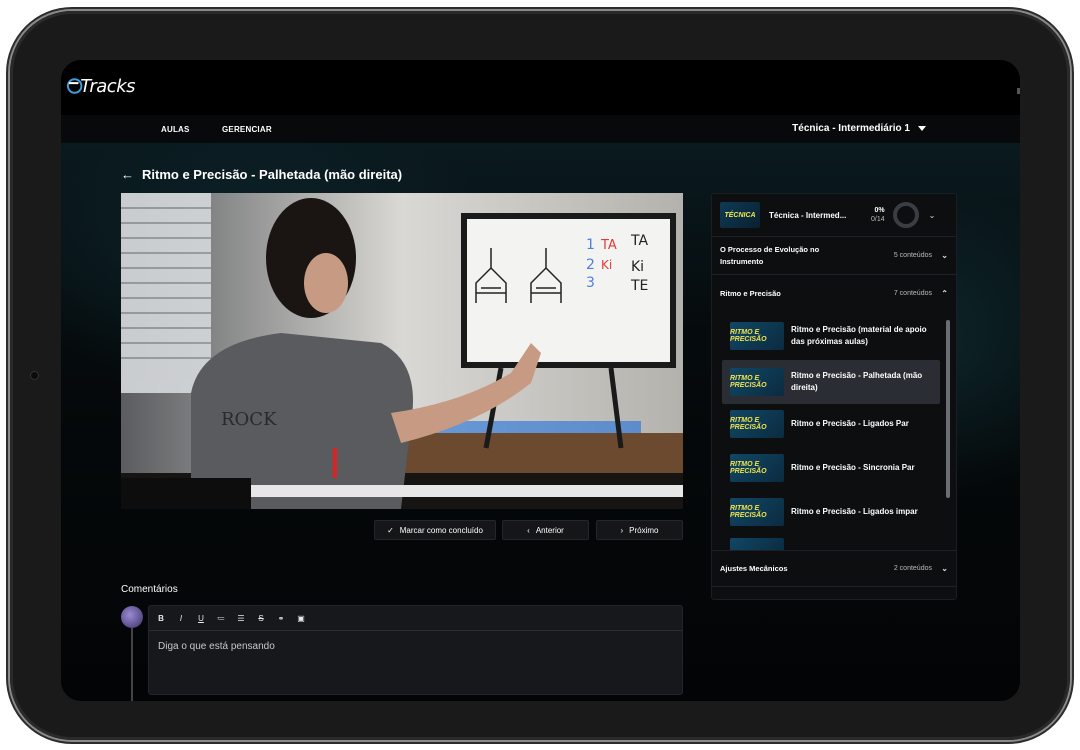  I want to click on lesson-thumbnail, so click(757, 544).